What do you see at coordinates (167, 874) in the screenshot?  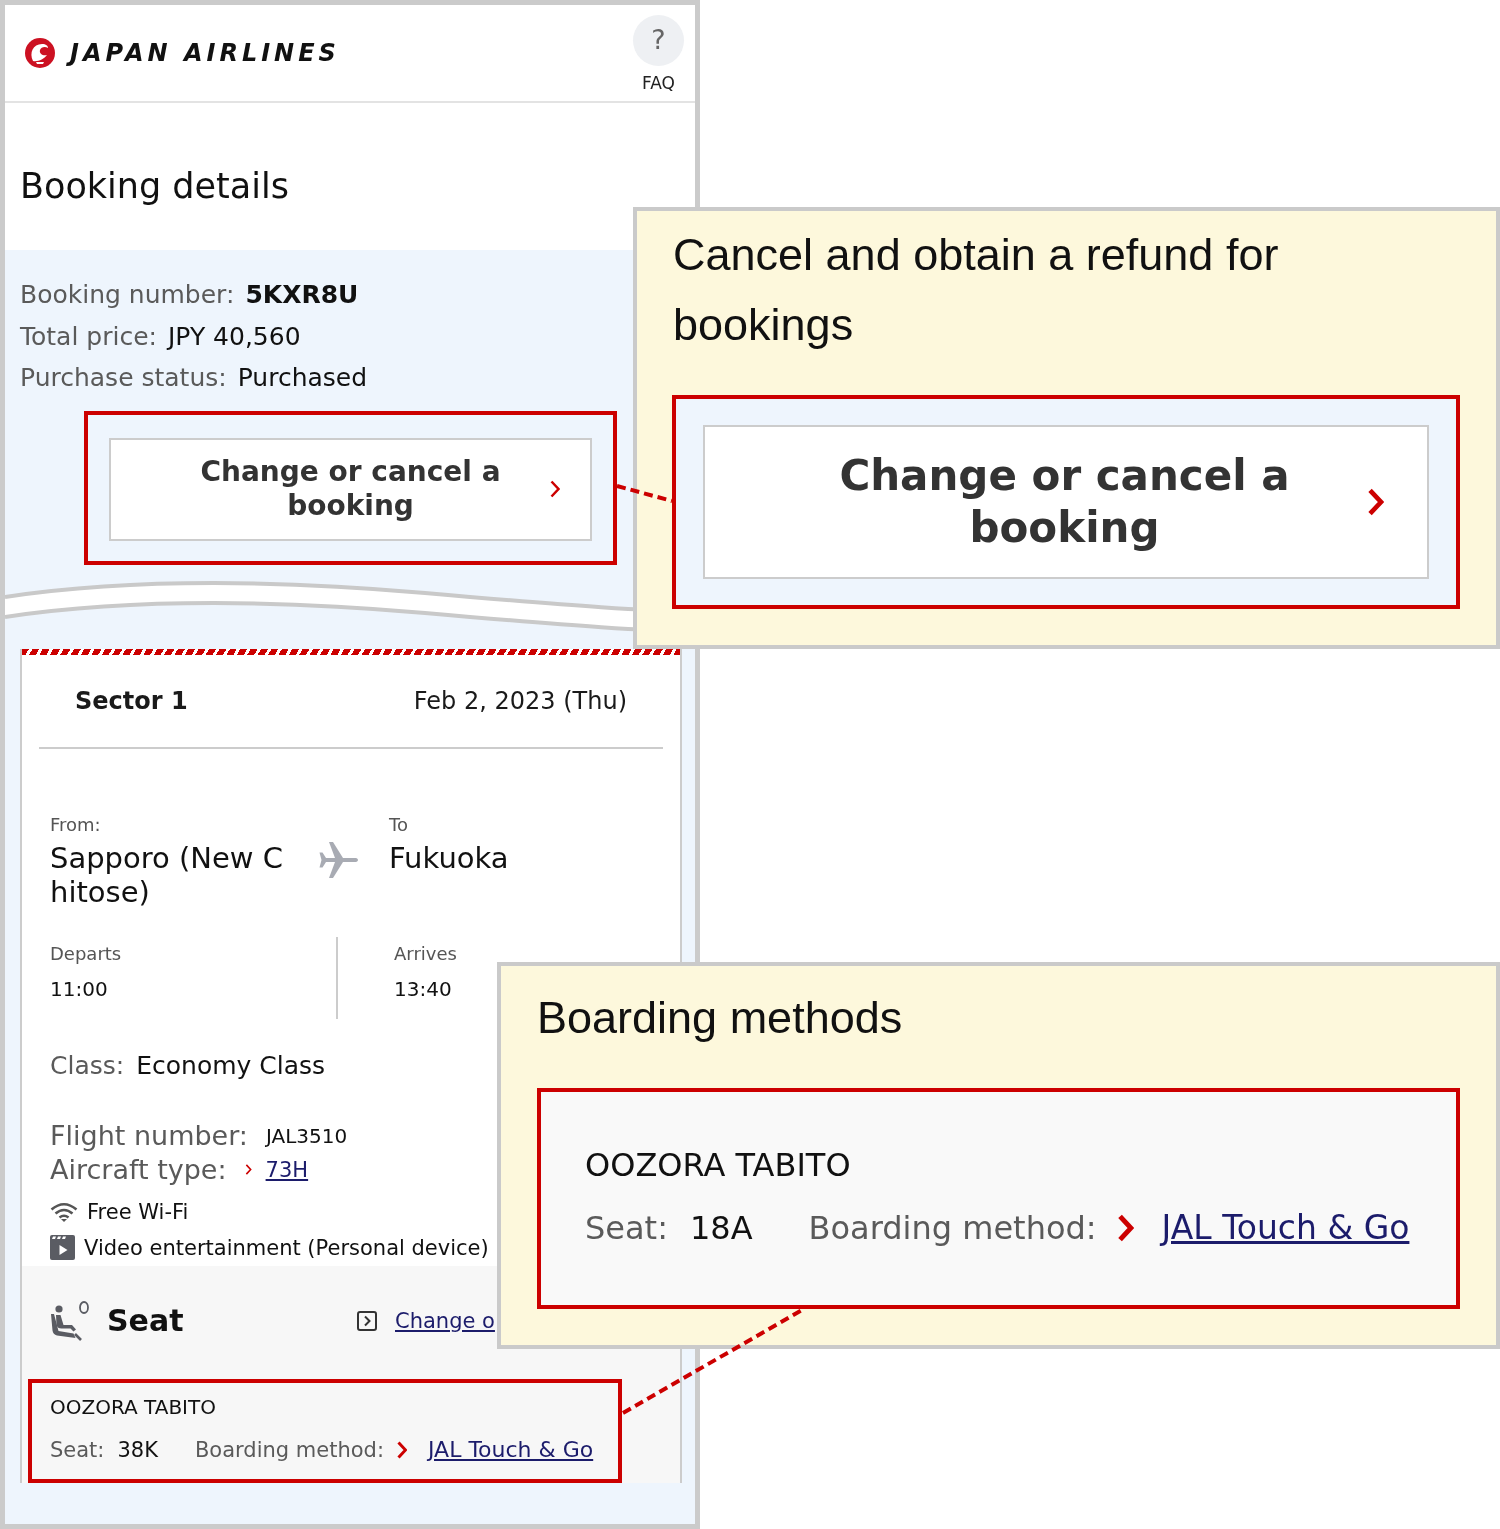 I see `departure-city: Sapporo (New Chitose)` at bounding box center [167, 874].